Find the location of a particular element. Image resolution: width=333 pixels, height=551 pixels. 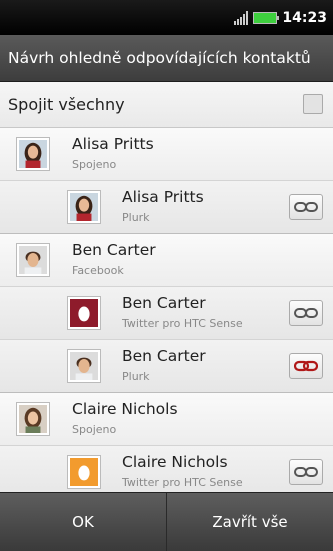

battery-icon is located at coordinates (266, 18).